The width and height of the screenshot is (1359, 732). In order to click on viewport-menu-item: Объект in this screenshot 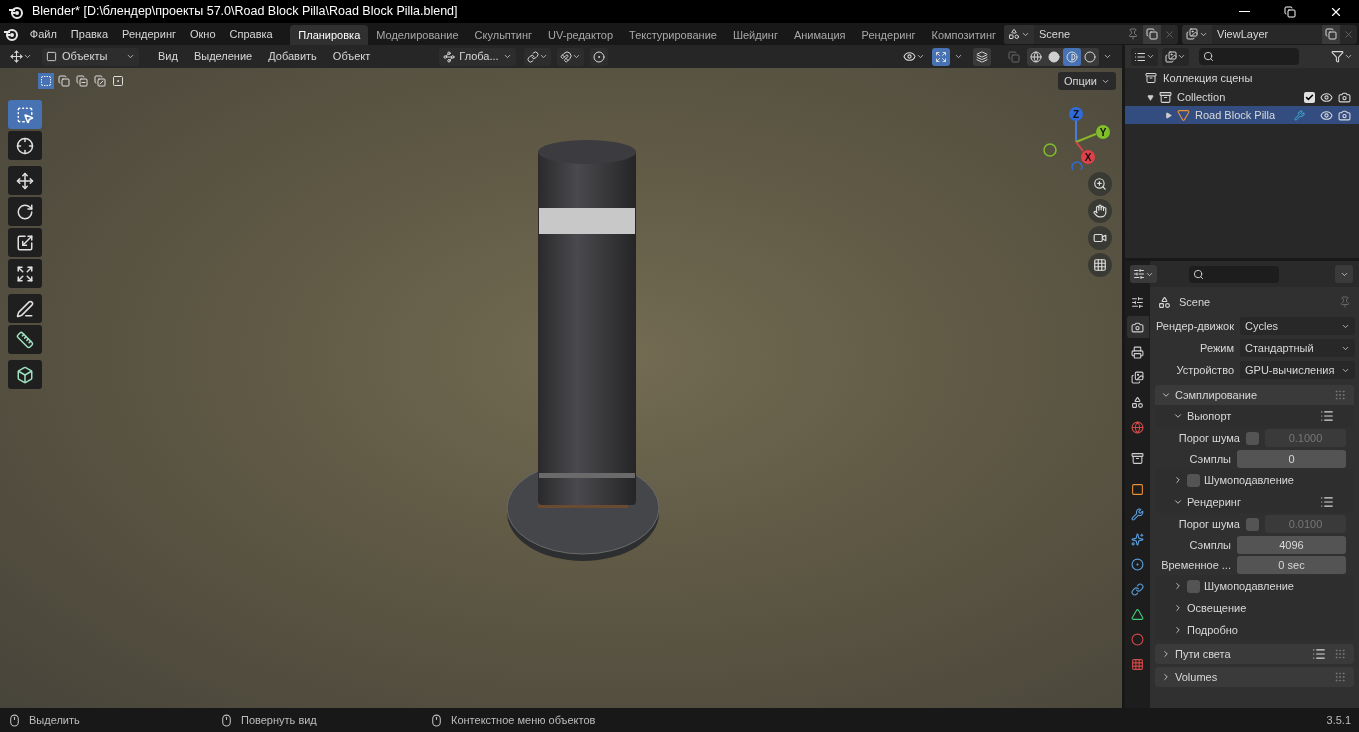, I will do `click(351, 56)`.